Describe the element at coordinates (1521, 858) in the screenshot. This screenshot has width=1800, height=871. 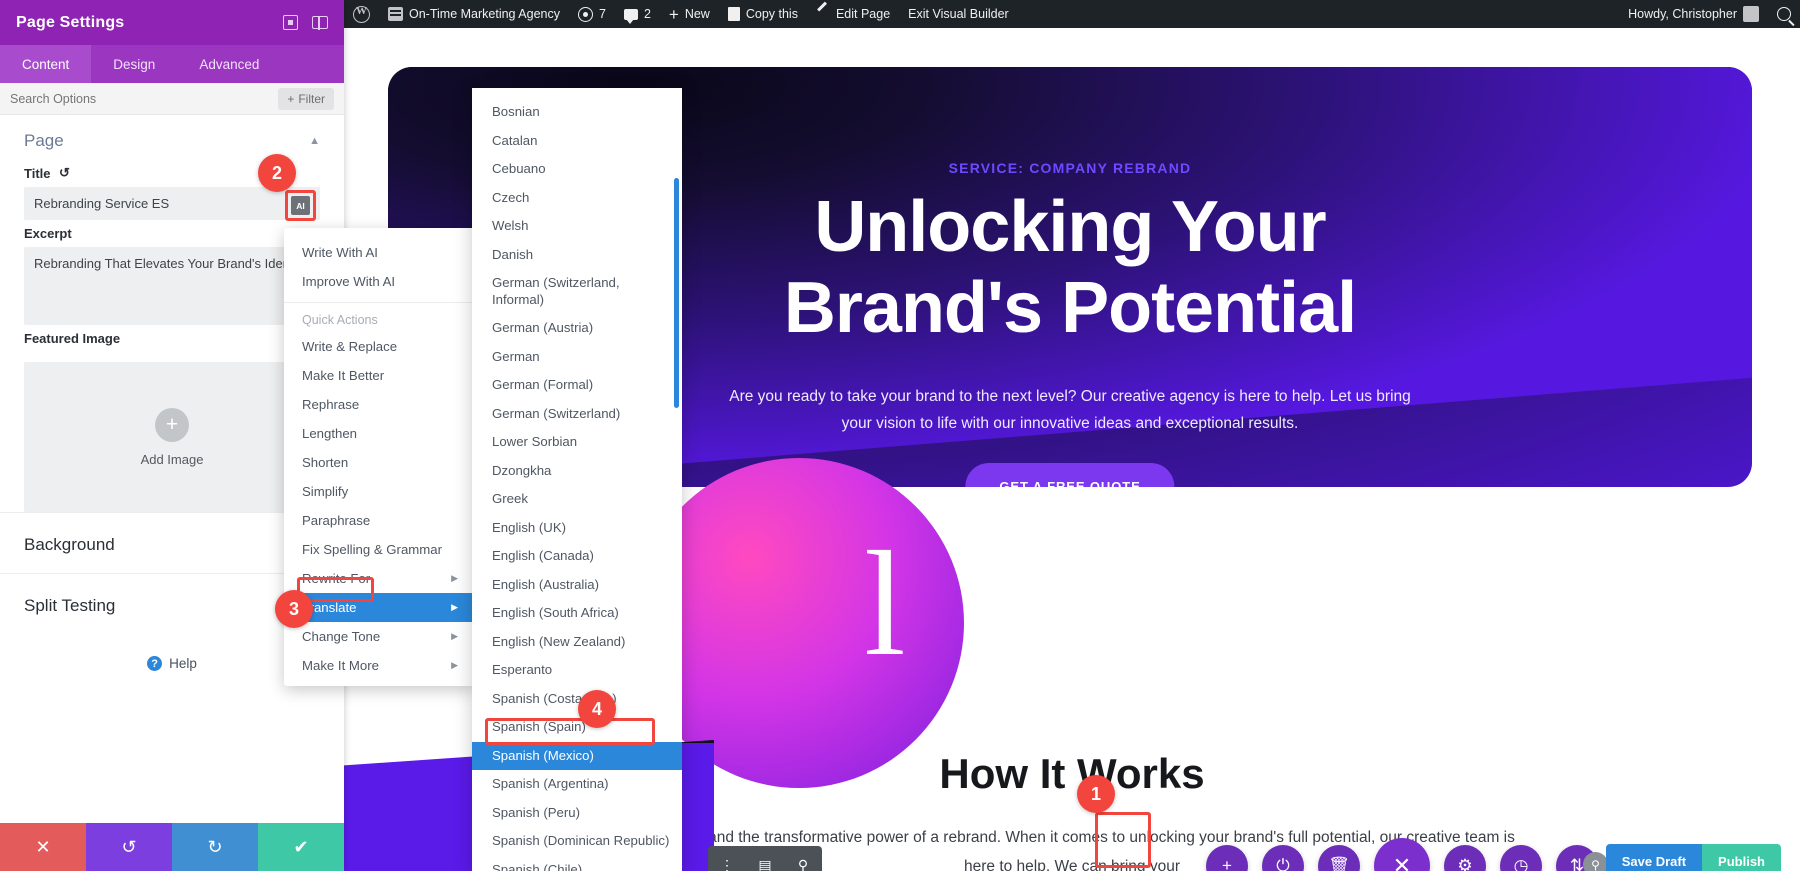
I see `history-button: ◷` at that location.